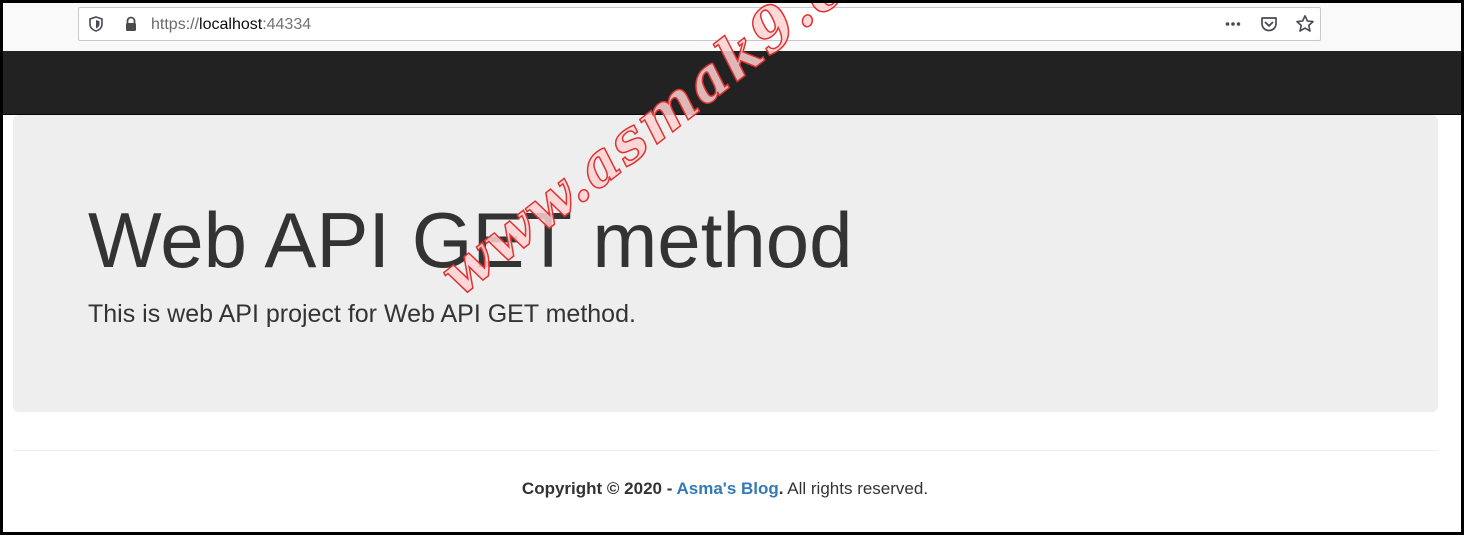 The image size is (1464, 535). I want to click on rights-text: All rights reserved., so click(856, 488).